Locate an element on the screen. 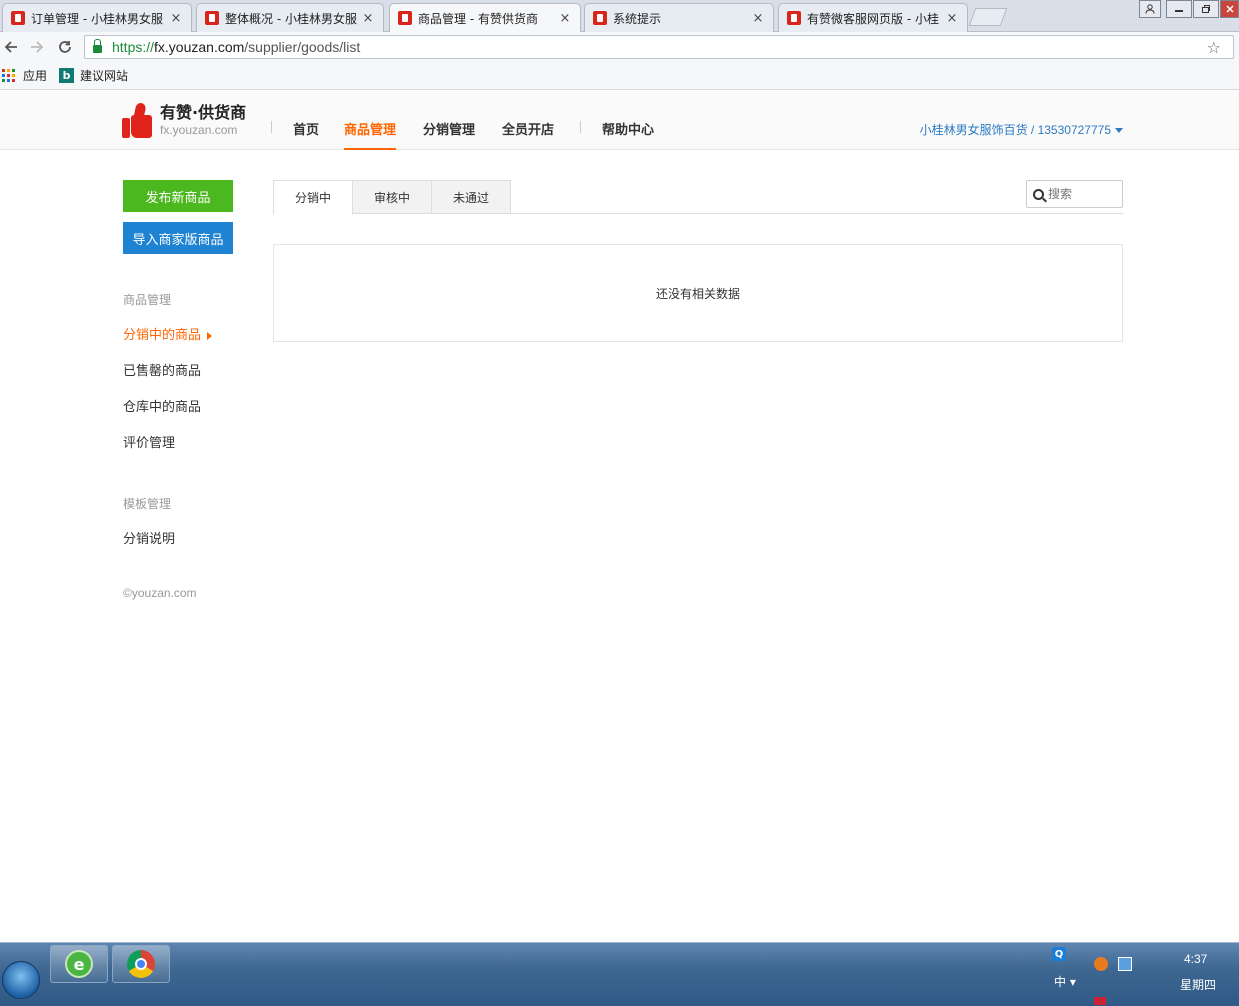  qq-tray-icon: Q is located at coordinates (1059, 954).